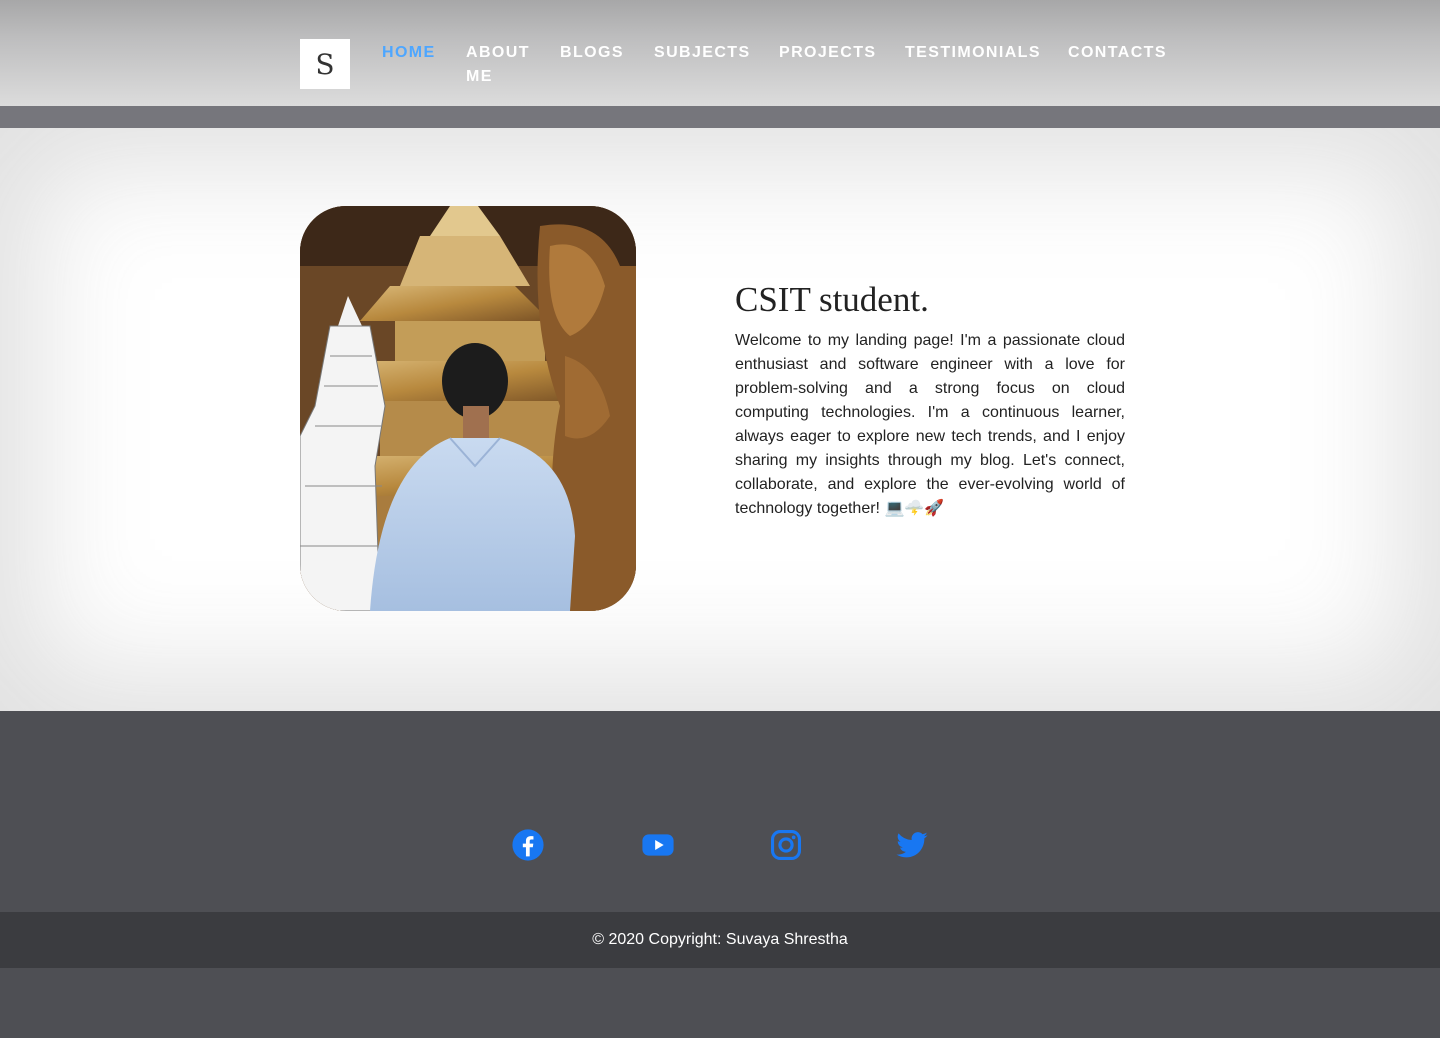  I want to click on copyright-text: © 2020 Copyright: Suvaya Shrestha, so click(720, 939).